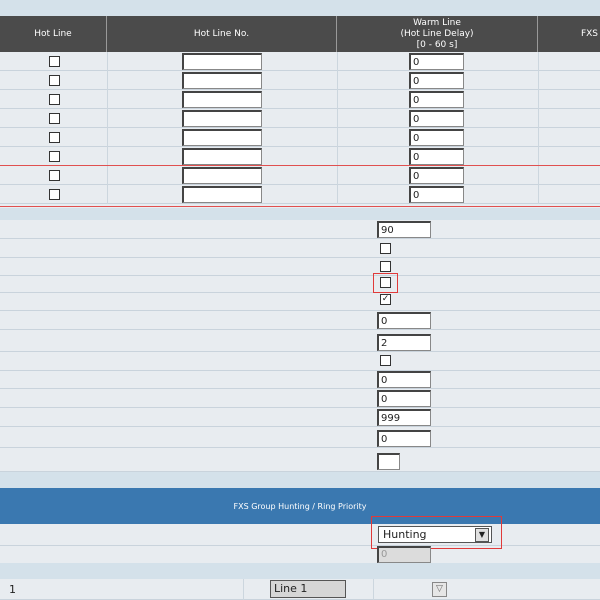 This screenshot has height=600, width=600. Describe the element at coordinates (300, 214) in the screenshot. I see `section-separator` at that location.